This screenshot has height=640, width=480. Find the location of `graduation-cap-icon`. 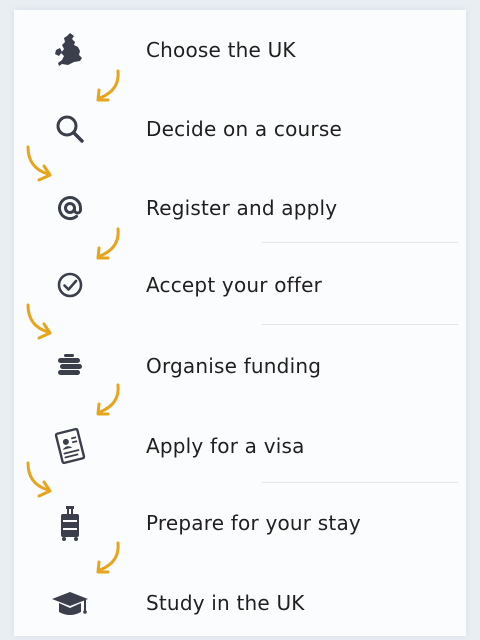

graduation-cap-icon is located at coordinates (70, 603).